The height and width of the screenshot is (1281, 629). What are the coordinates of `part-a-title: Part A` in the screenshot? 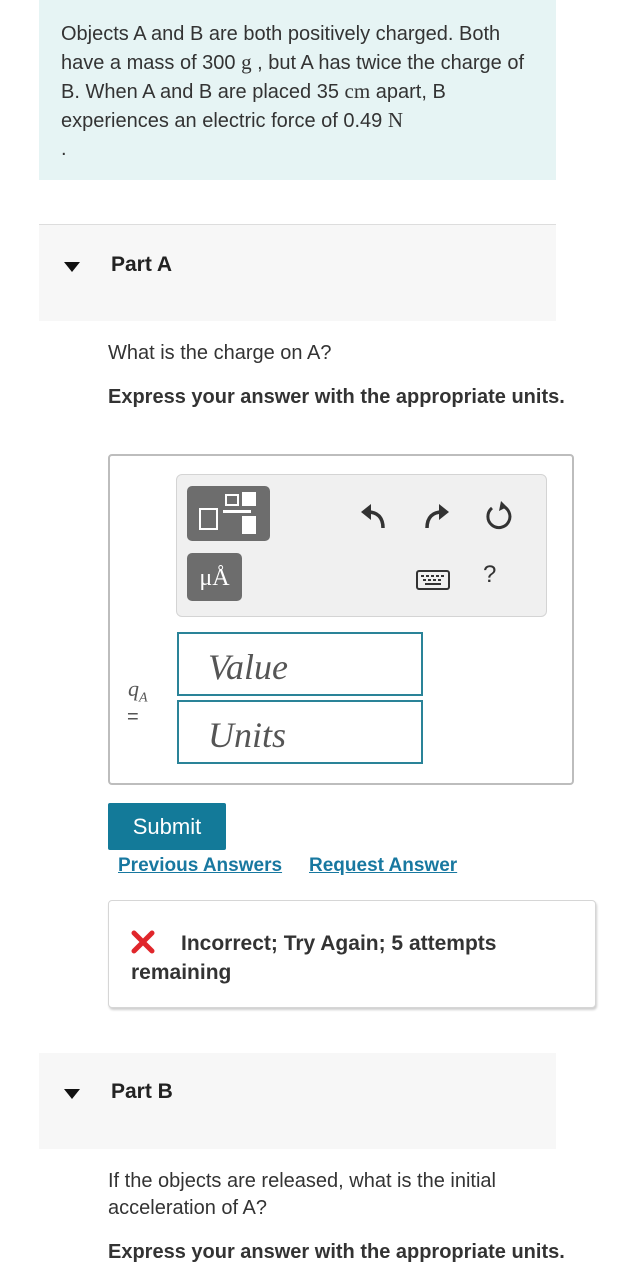 It's located at (142, 264).